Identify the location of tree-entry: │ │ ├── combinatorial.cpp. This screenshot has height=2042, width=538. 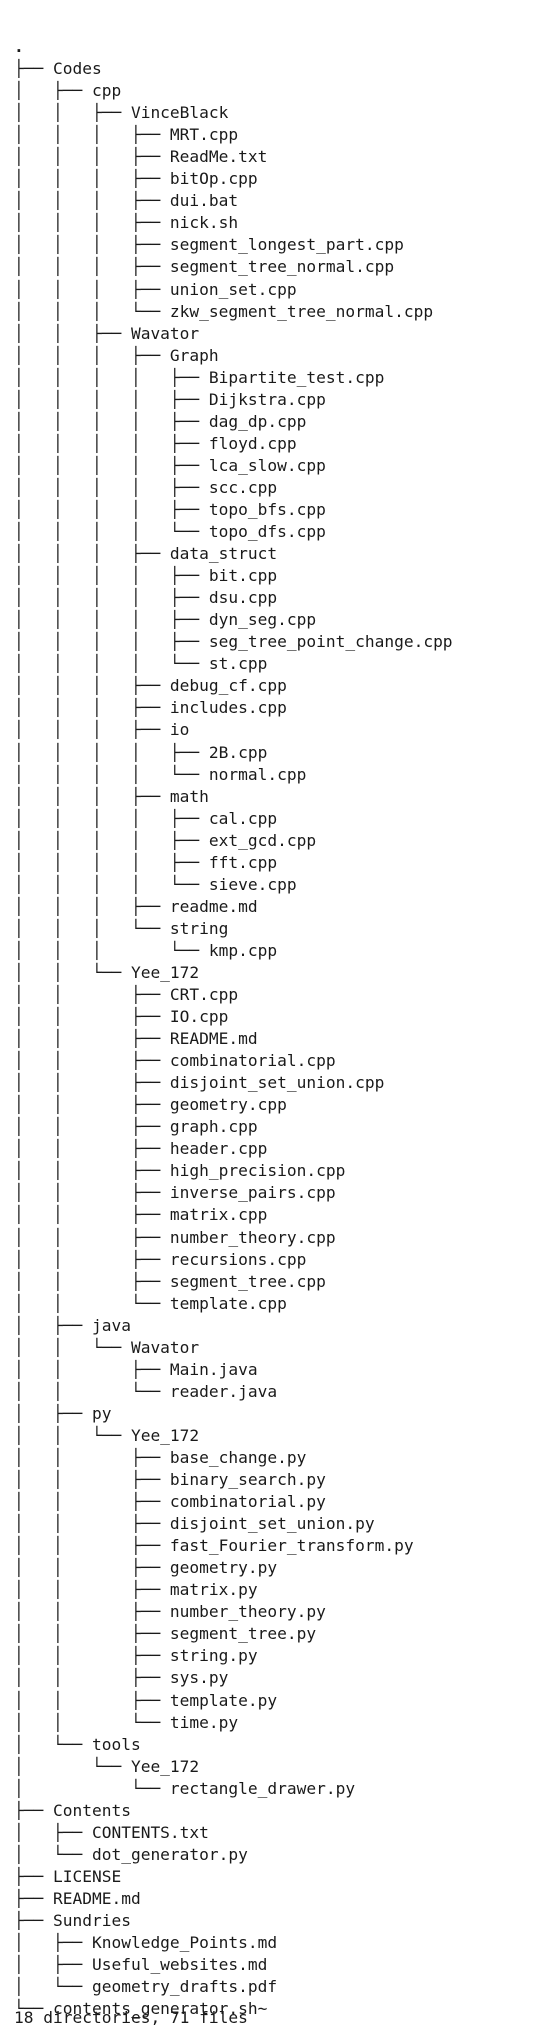
(175, 1061).